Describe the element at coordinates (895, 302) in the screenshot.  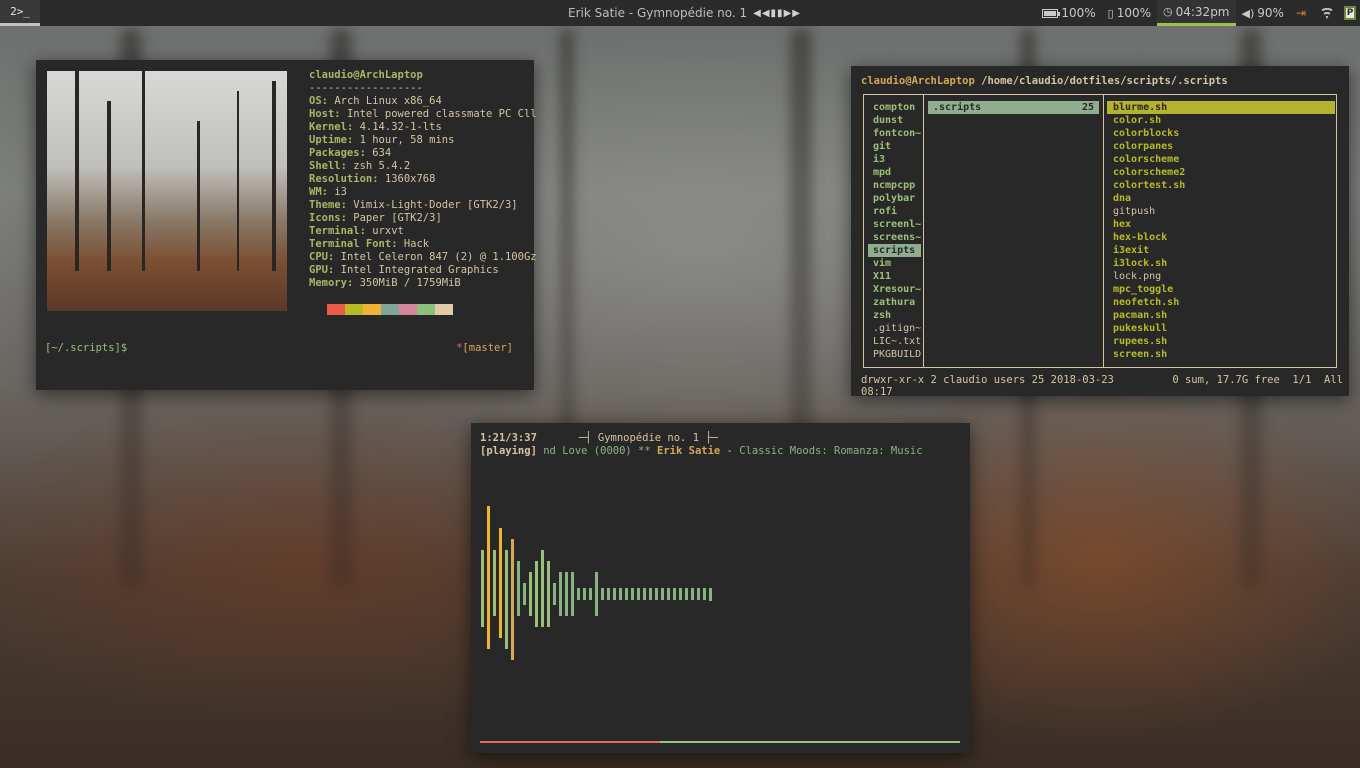
I see `parent-dir-item: zathura` at that location.